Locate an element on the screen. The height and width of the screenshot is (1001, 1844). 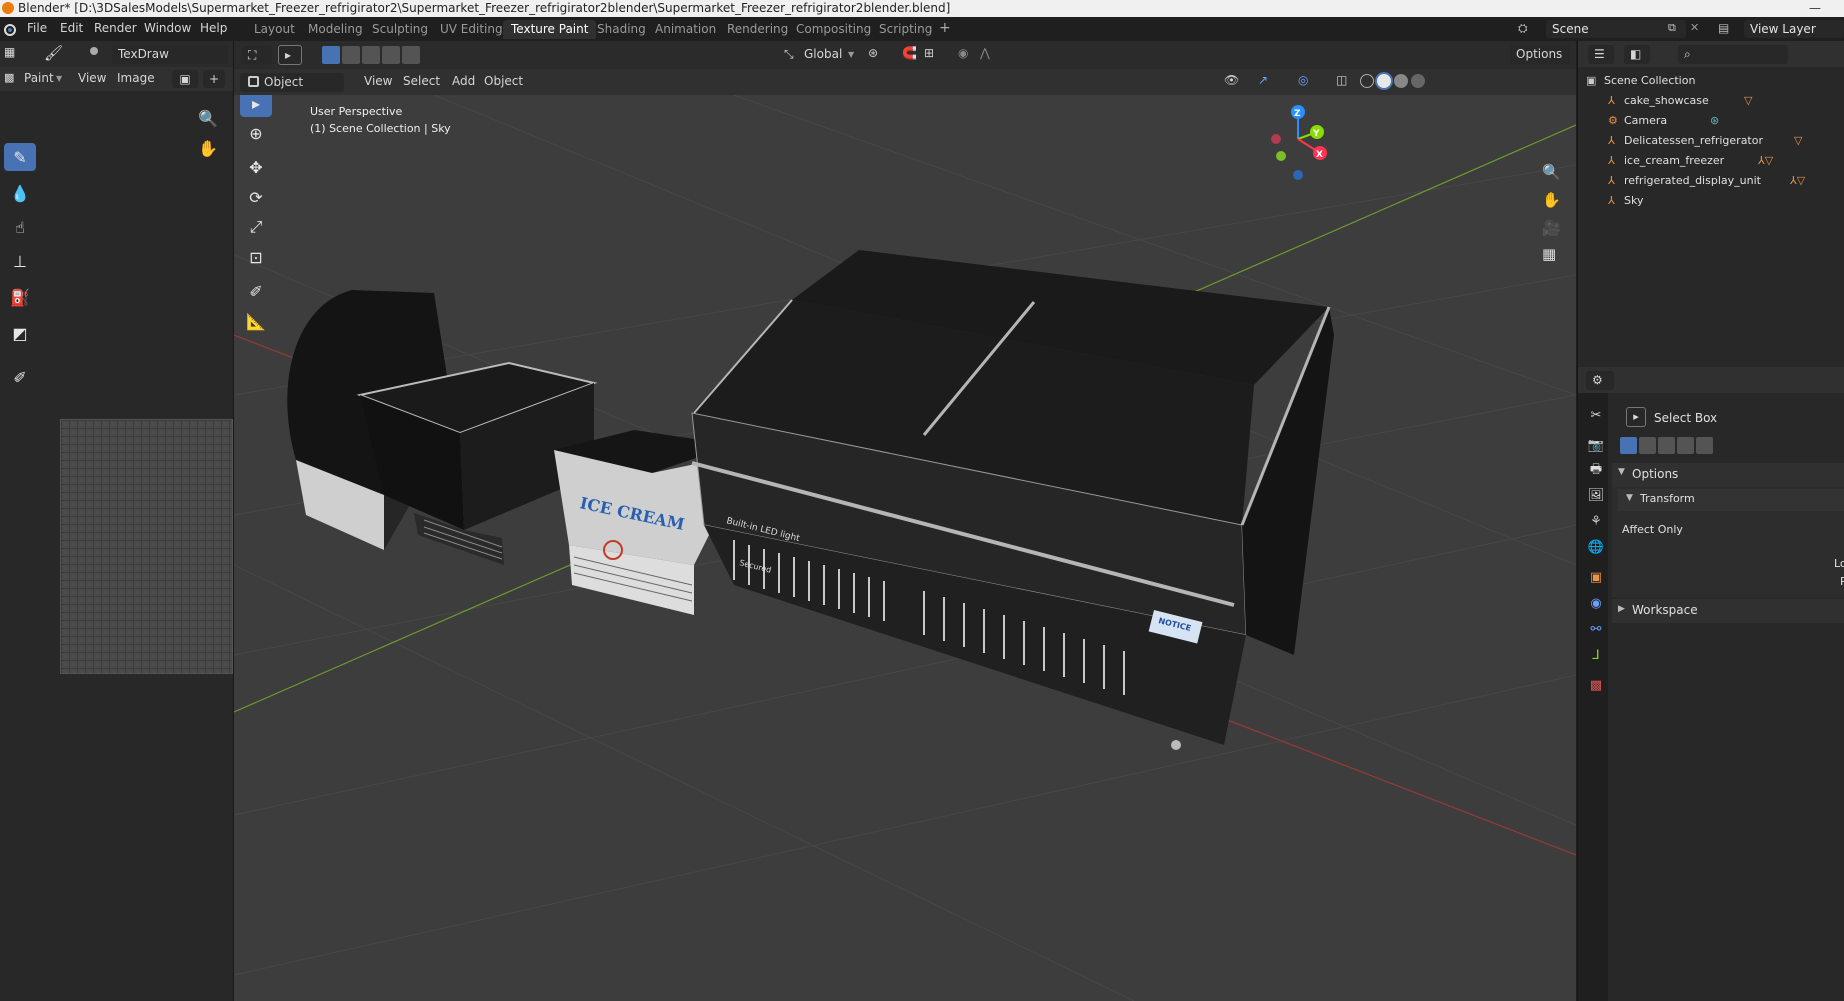
tab-texture-paint: Texture Paint is located at coordinates (550, 29).